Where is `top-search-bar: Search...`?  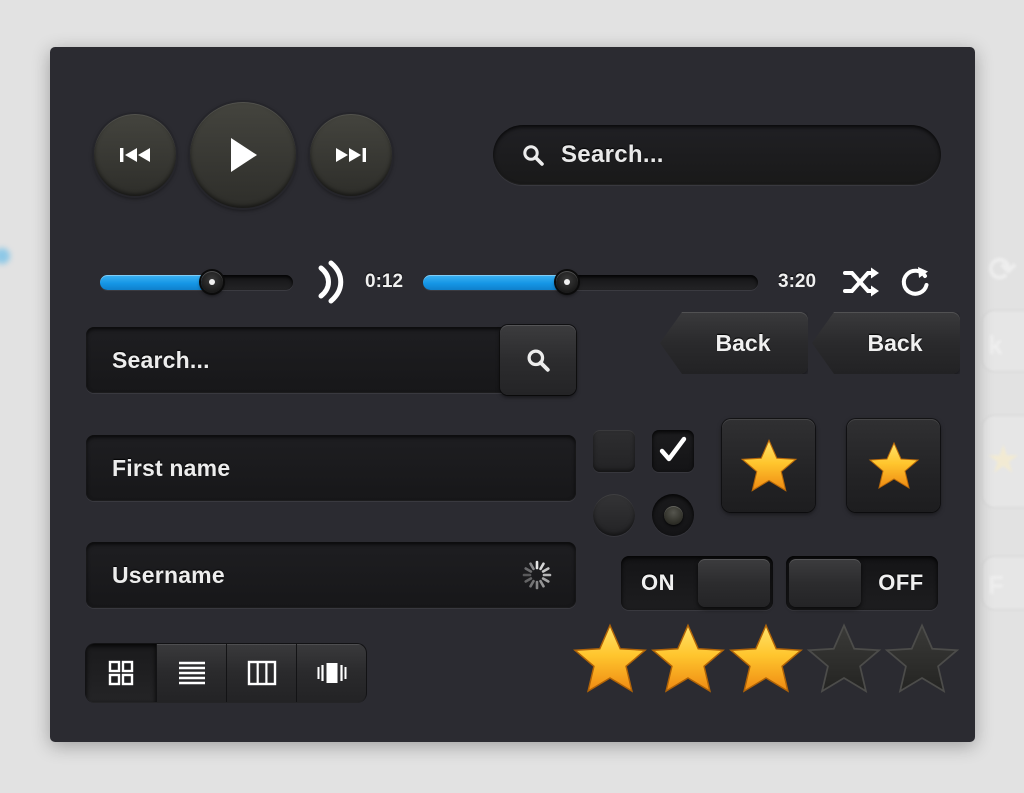 top-search-bar: Search... is located at coordinates (717, 155).